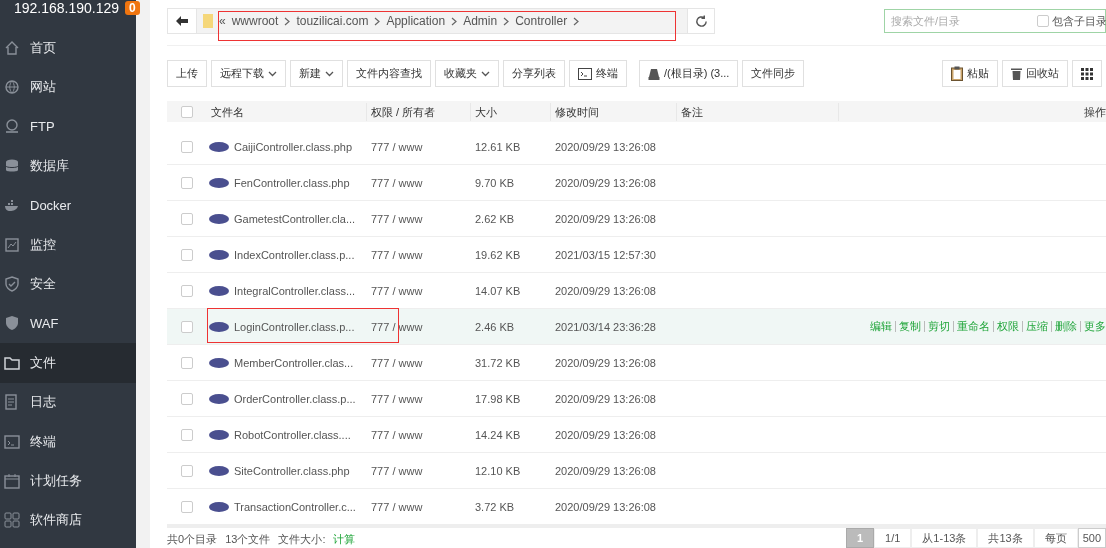 The height and width of the screenshot is (548, 1106). I want to click on table-row: GametestController.cla... 777 / www 2.62 KB 2020/09/29 13:26:08, so click(636, 219).